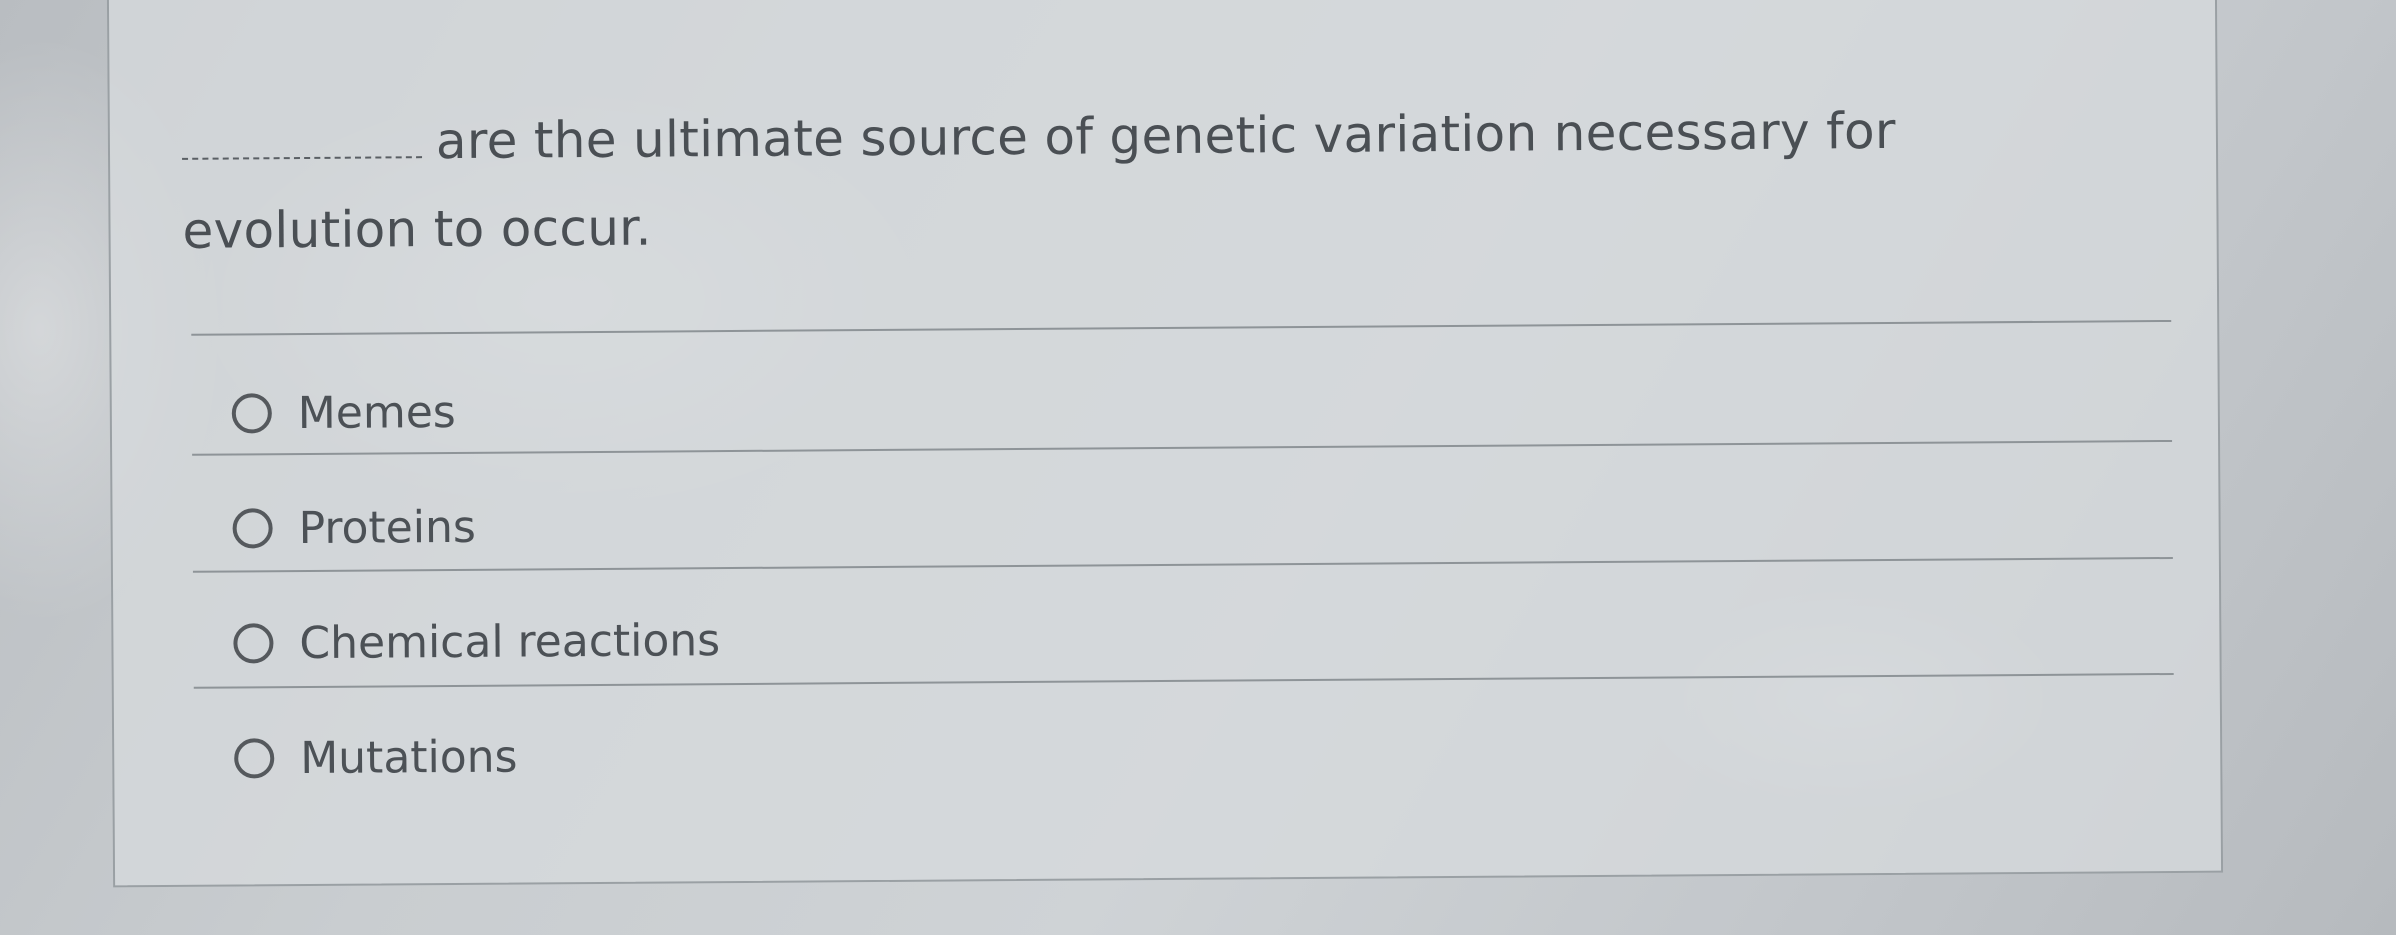 Image resolution: width=2396 pixels, height=935 pixels. What do you see at coordinates (376, 412) in the screenshot?
I see `option-label: Memes` at bounding box center [376, 412].